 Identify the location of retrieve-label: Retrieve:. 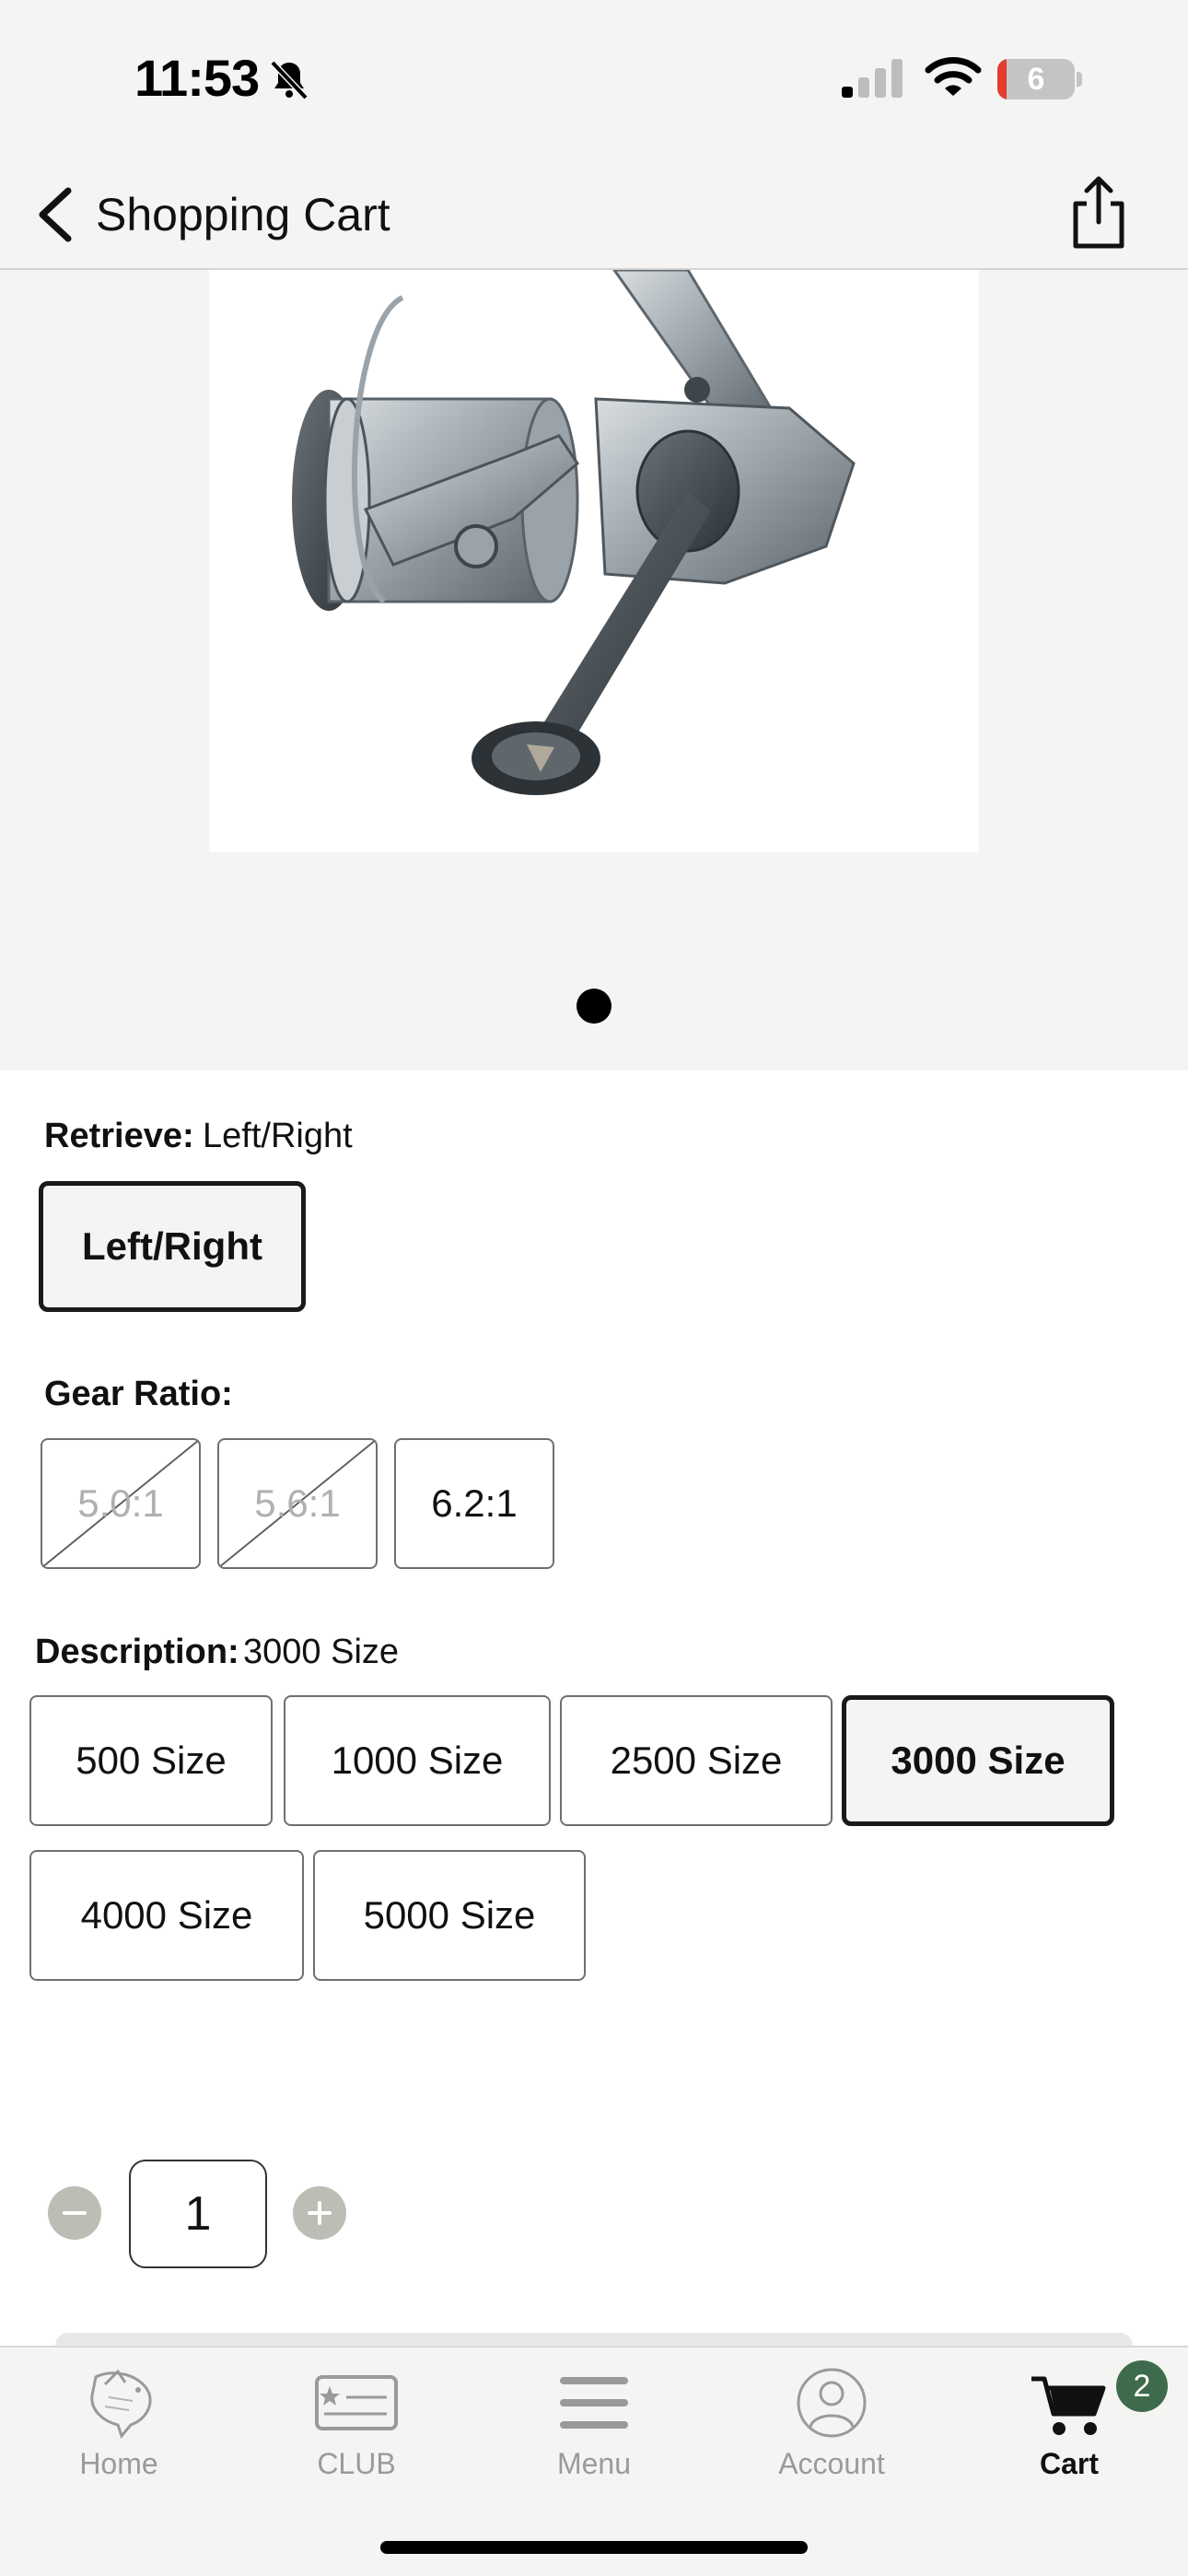
(119, 1136).